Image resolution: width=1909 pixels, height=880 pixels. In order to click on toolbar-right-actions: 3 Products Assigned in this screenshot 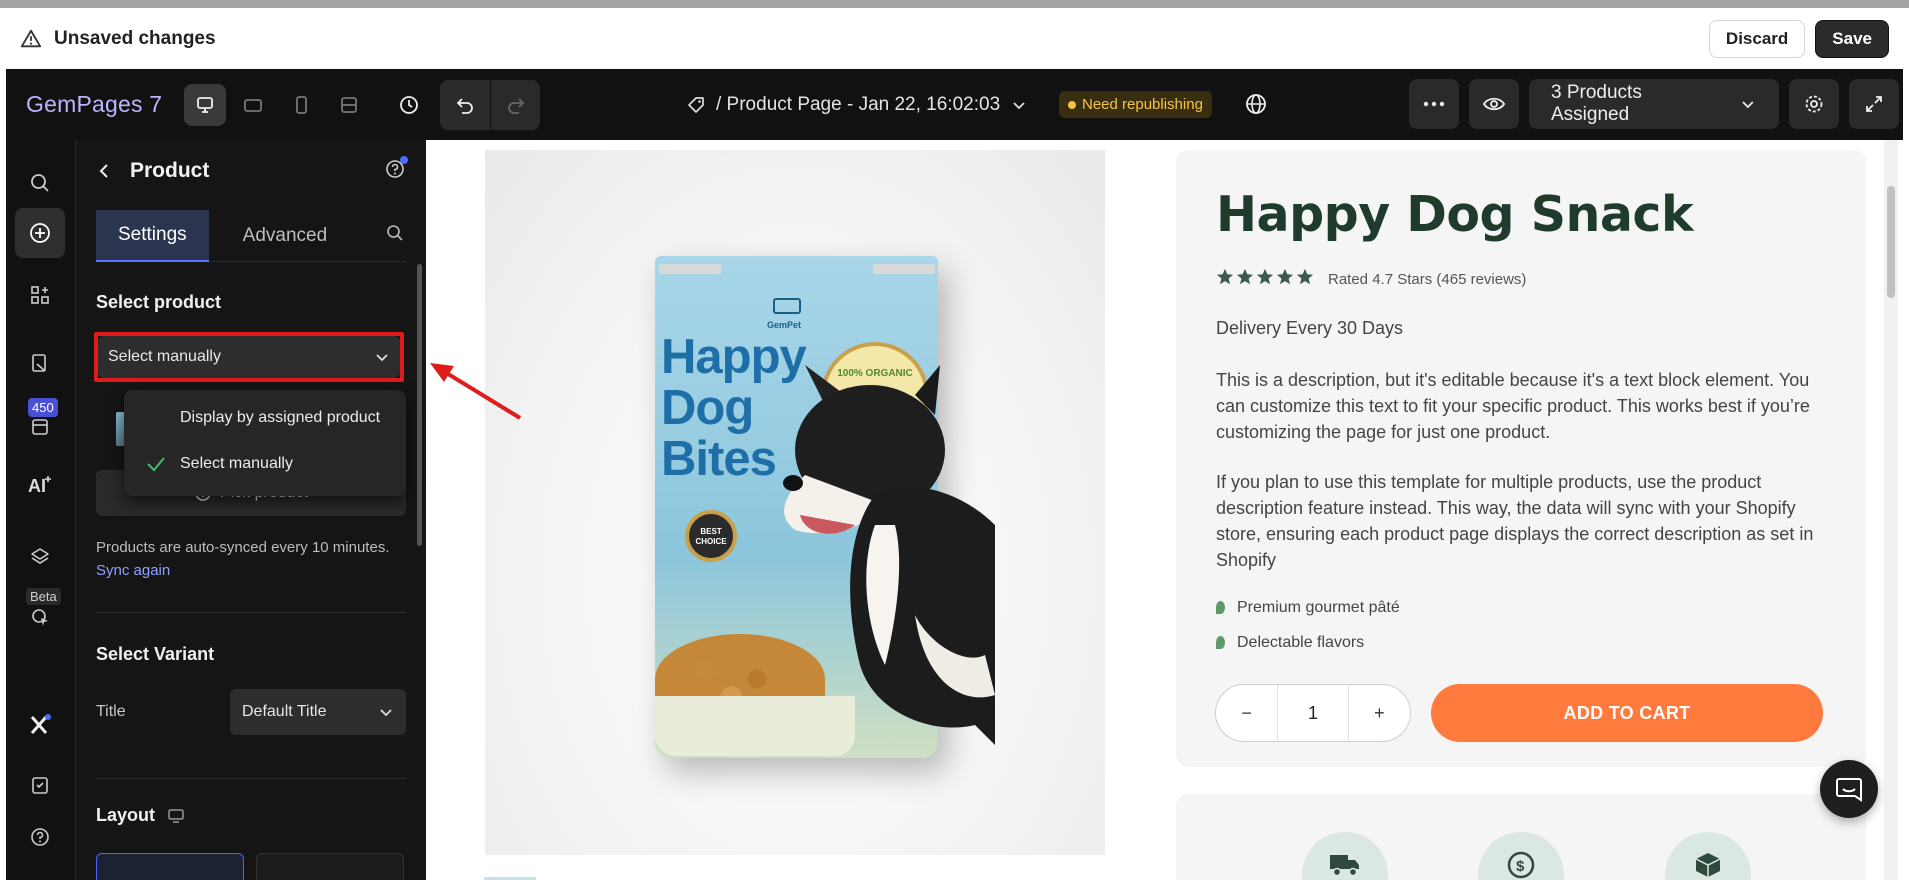, I will do `click(1654, 104)`.